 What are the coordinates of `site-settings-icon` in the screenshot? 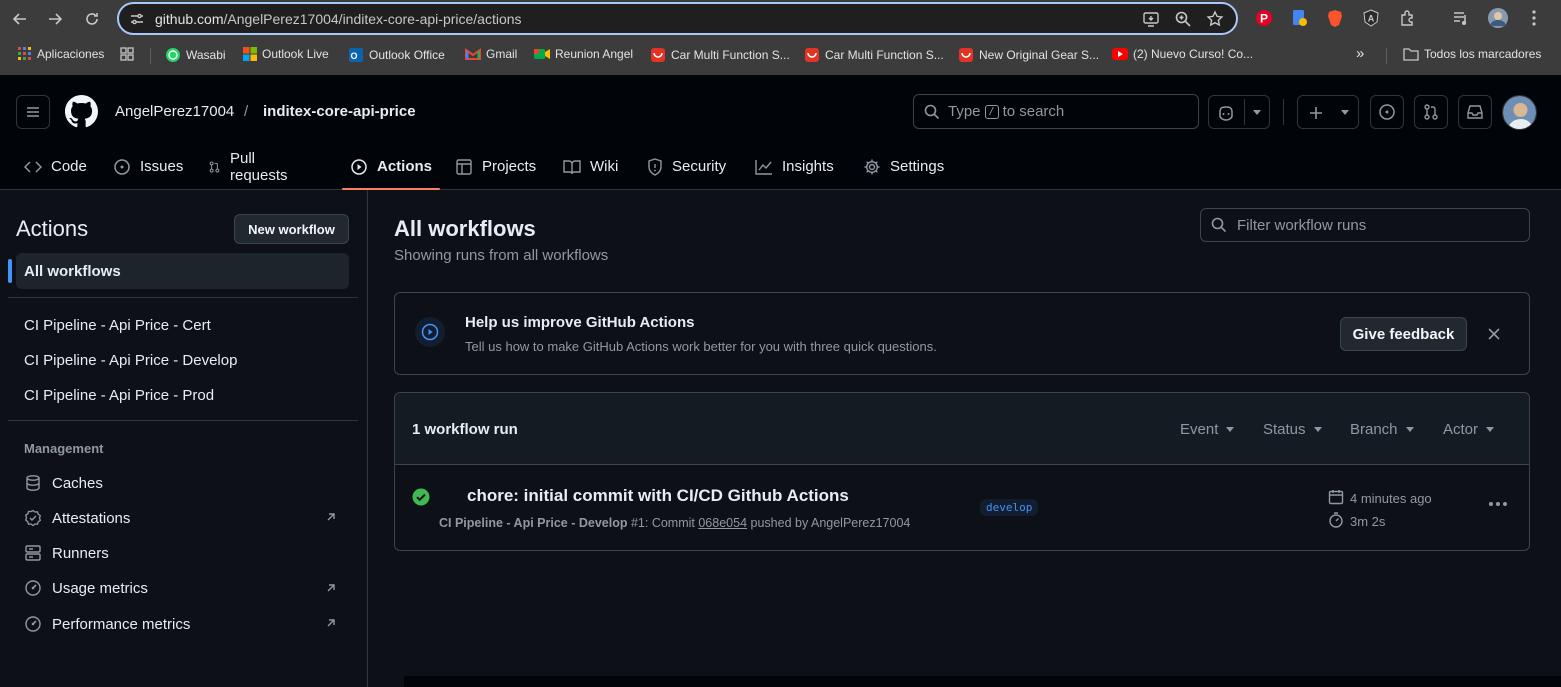 It's located at (137, 18).